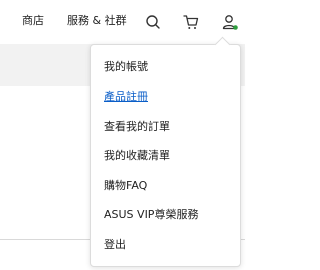 The height and width of the screenshot is (270, 320). I want to click on cart-icon, so click(191, 22).